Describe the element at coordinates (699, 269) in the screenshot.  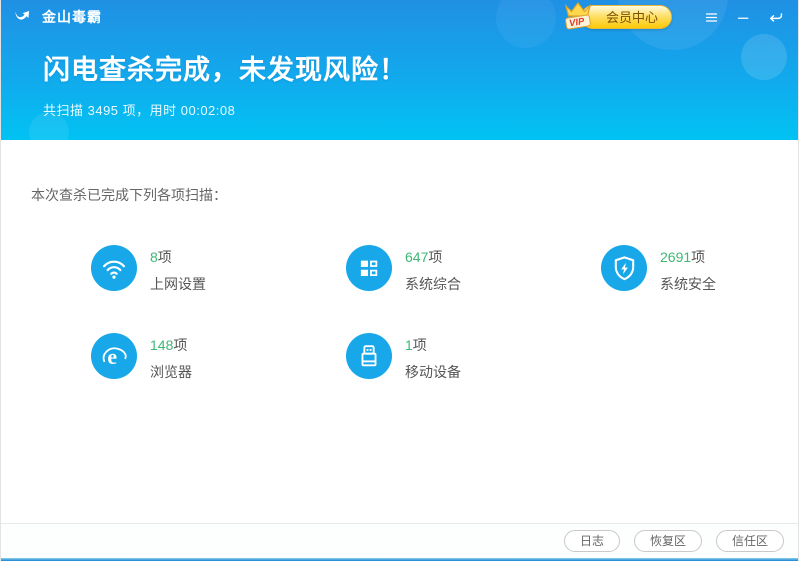
I see `scan-item-3: 2691项系统安全` at that location.